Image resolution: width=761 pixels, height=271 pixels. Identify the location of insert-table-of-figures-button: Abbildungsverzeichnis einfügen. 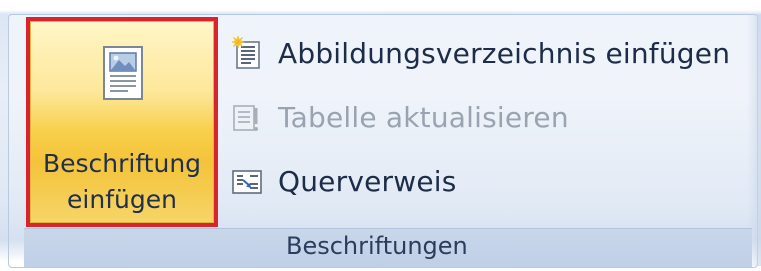
(480, 53).